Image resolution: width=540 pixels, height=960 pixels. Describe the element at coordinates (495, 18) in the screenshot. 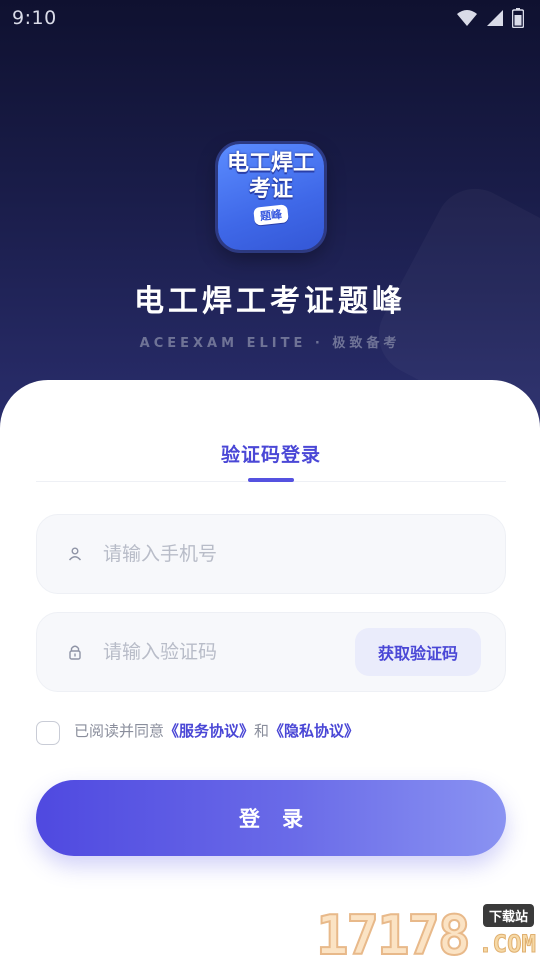

I see `signal-icon` at that location.